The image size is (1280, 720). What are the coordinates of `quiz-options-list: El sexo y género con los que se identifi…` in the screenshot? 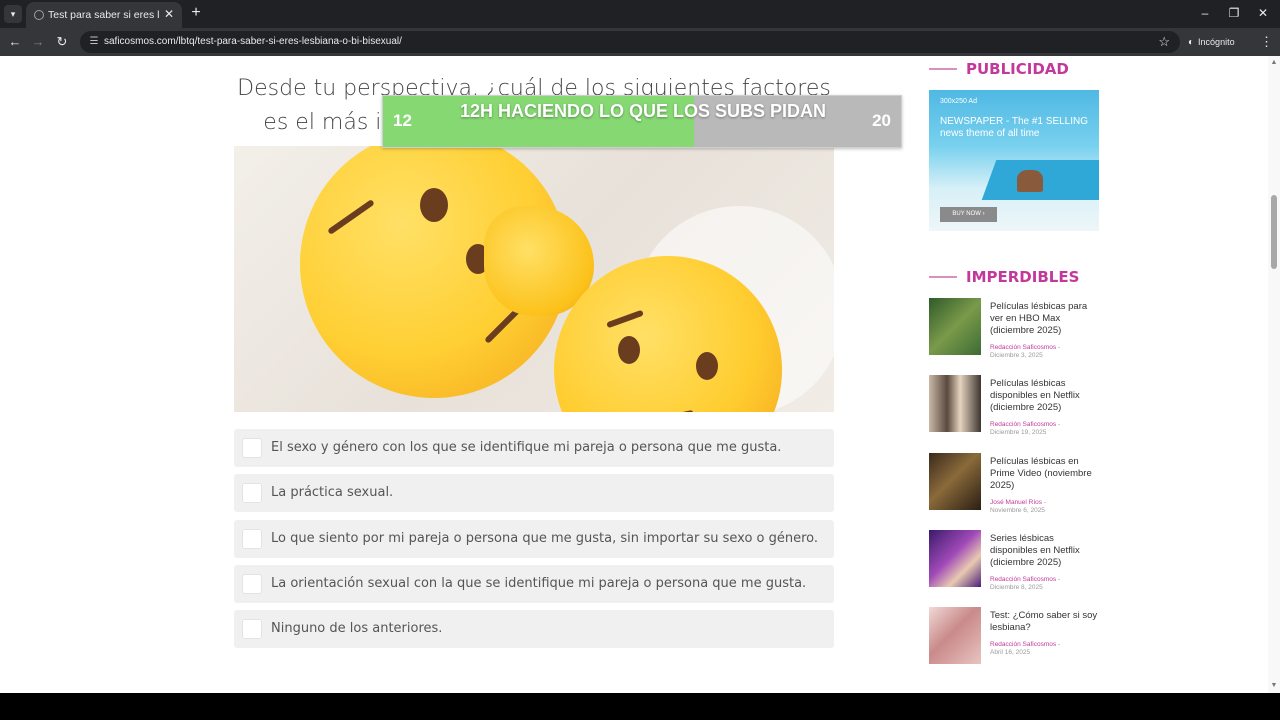 It's located at (534, 542).